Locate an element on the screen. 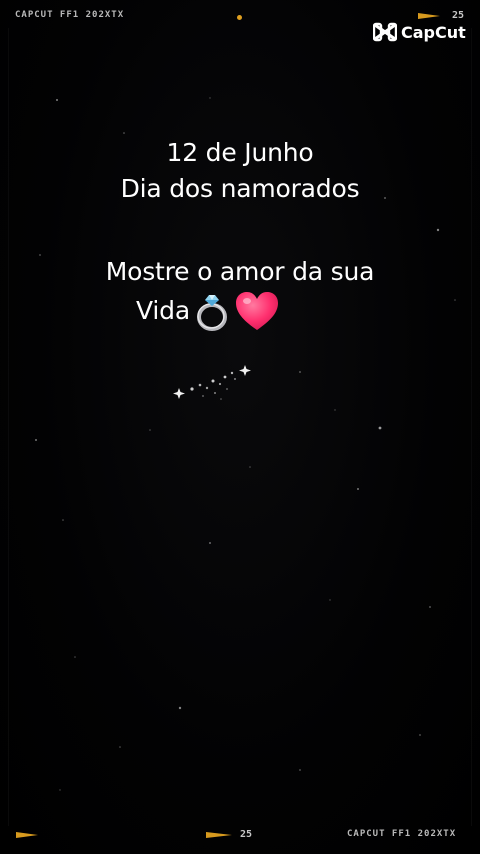 The image size is (480, 854). love-message: Mostre o amor da sua Vida is located at coordinates (240, 293).